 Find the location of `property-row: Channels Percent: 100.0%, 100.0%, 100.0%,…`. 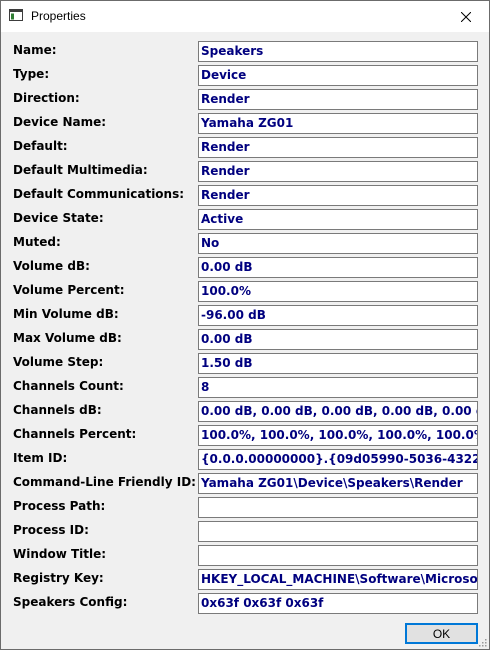

property-row: Channels Percent: 100.0%, 100.0%, 100.0%,… is located at coordinates (245, 436).